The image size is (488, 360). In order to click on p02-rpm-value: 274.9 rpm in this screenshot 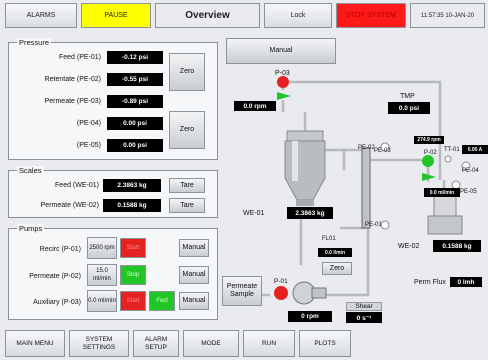, I will do `click(429, 140)`.